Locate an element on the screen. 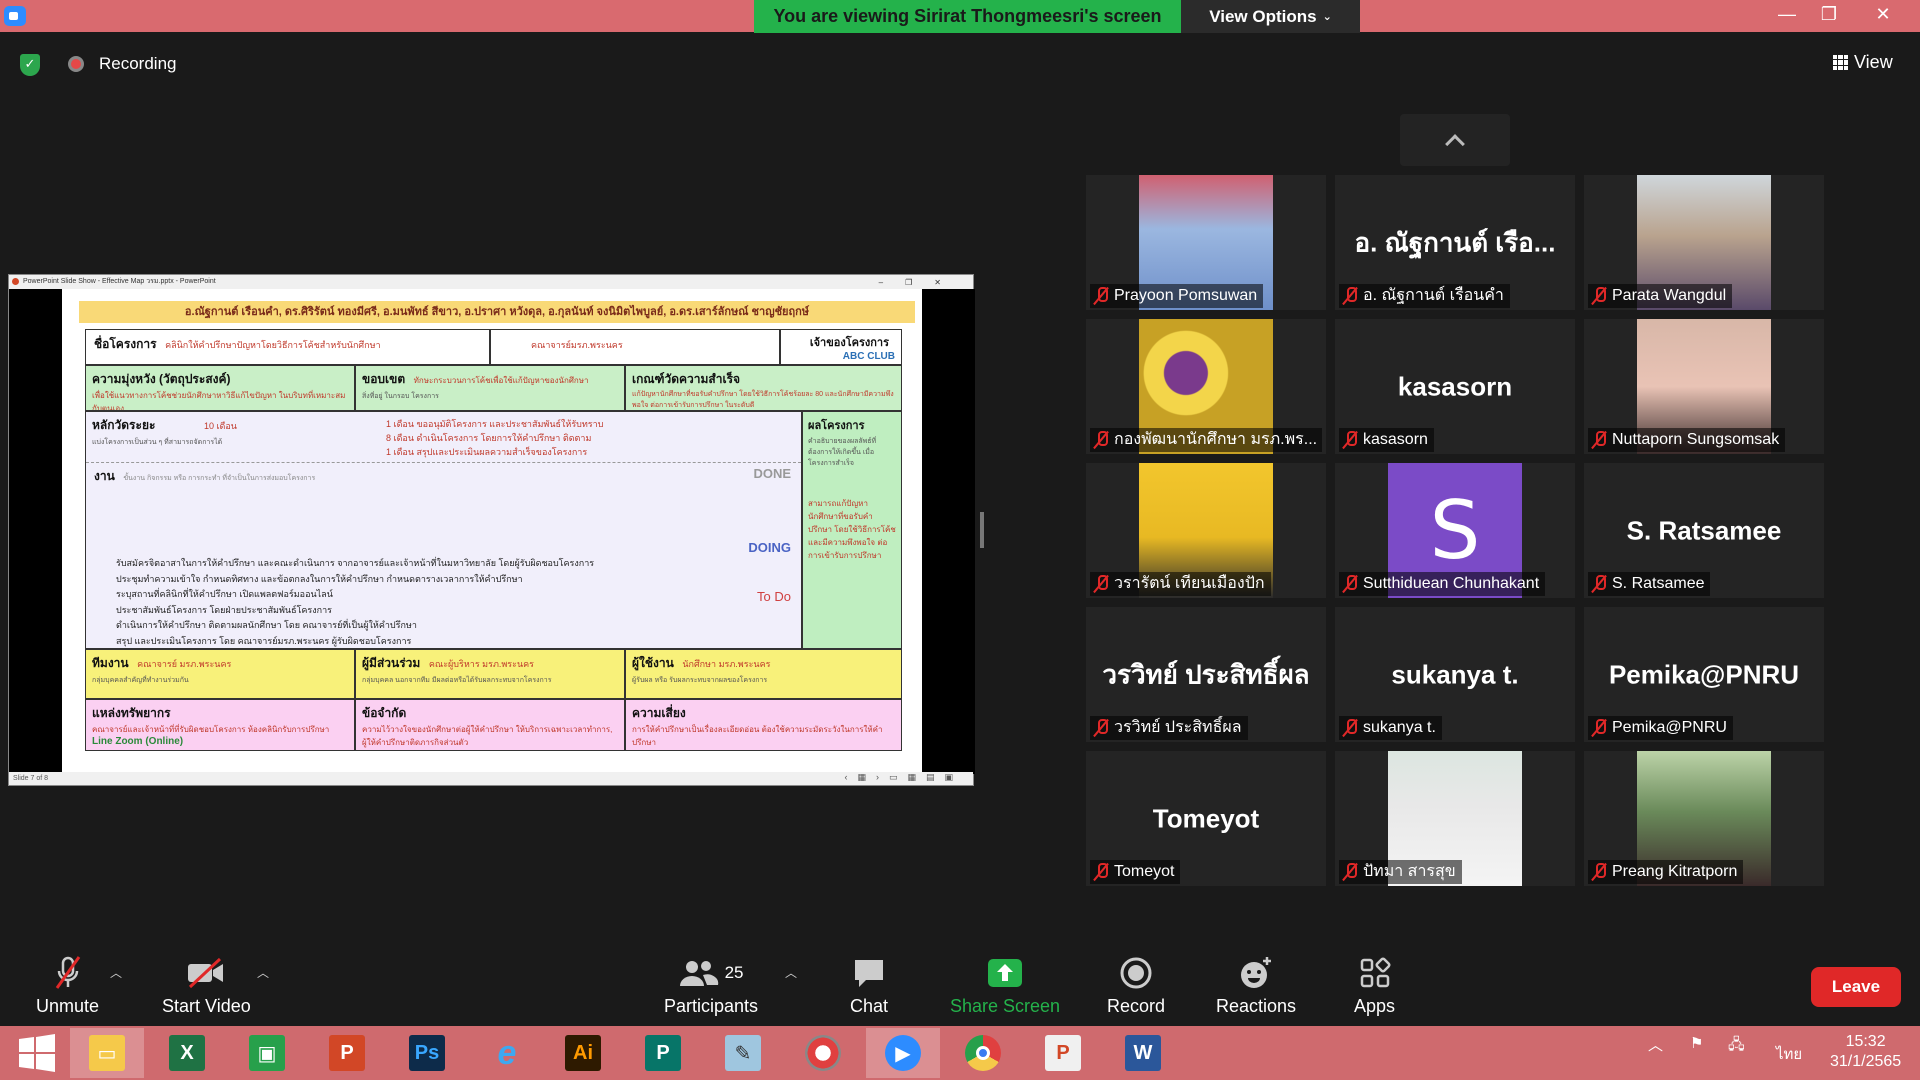 This screenshot has width=1920, height=1080. tray-language: ไทย is located at coordinates (1789, 1054).